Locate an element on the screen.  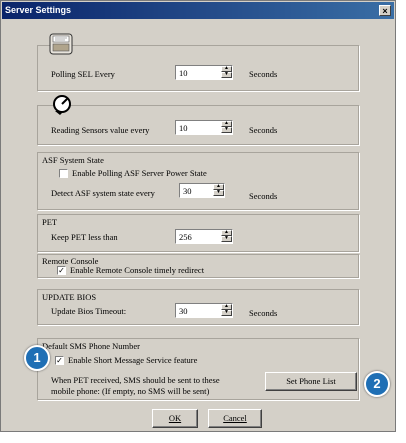
sms-group-title: Default SMS Phone Number is located at coordinates (91, 346).